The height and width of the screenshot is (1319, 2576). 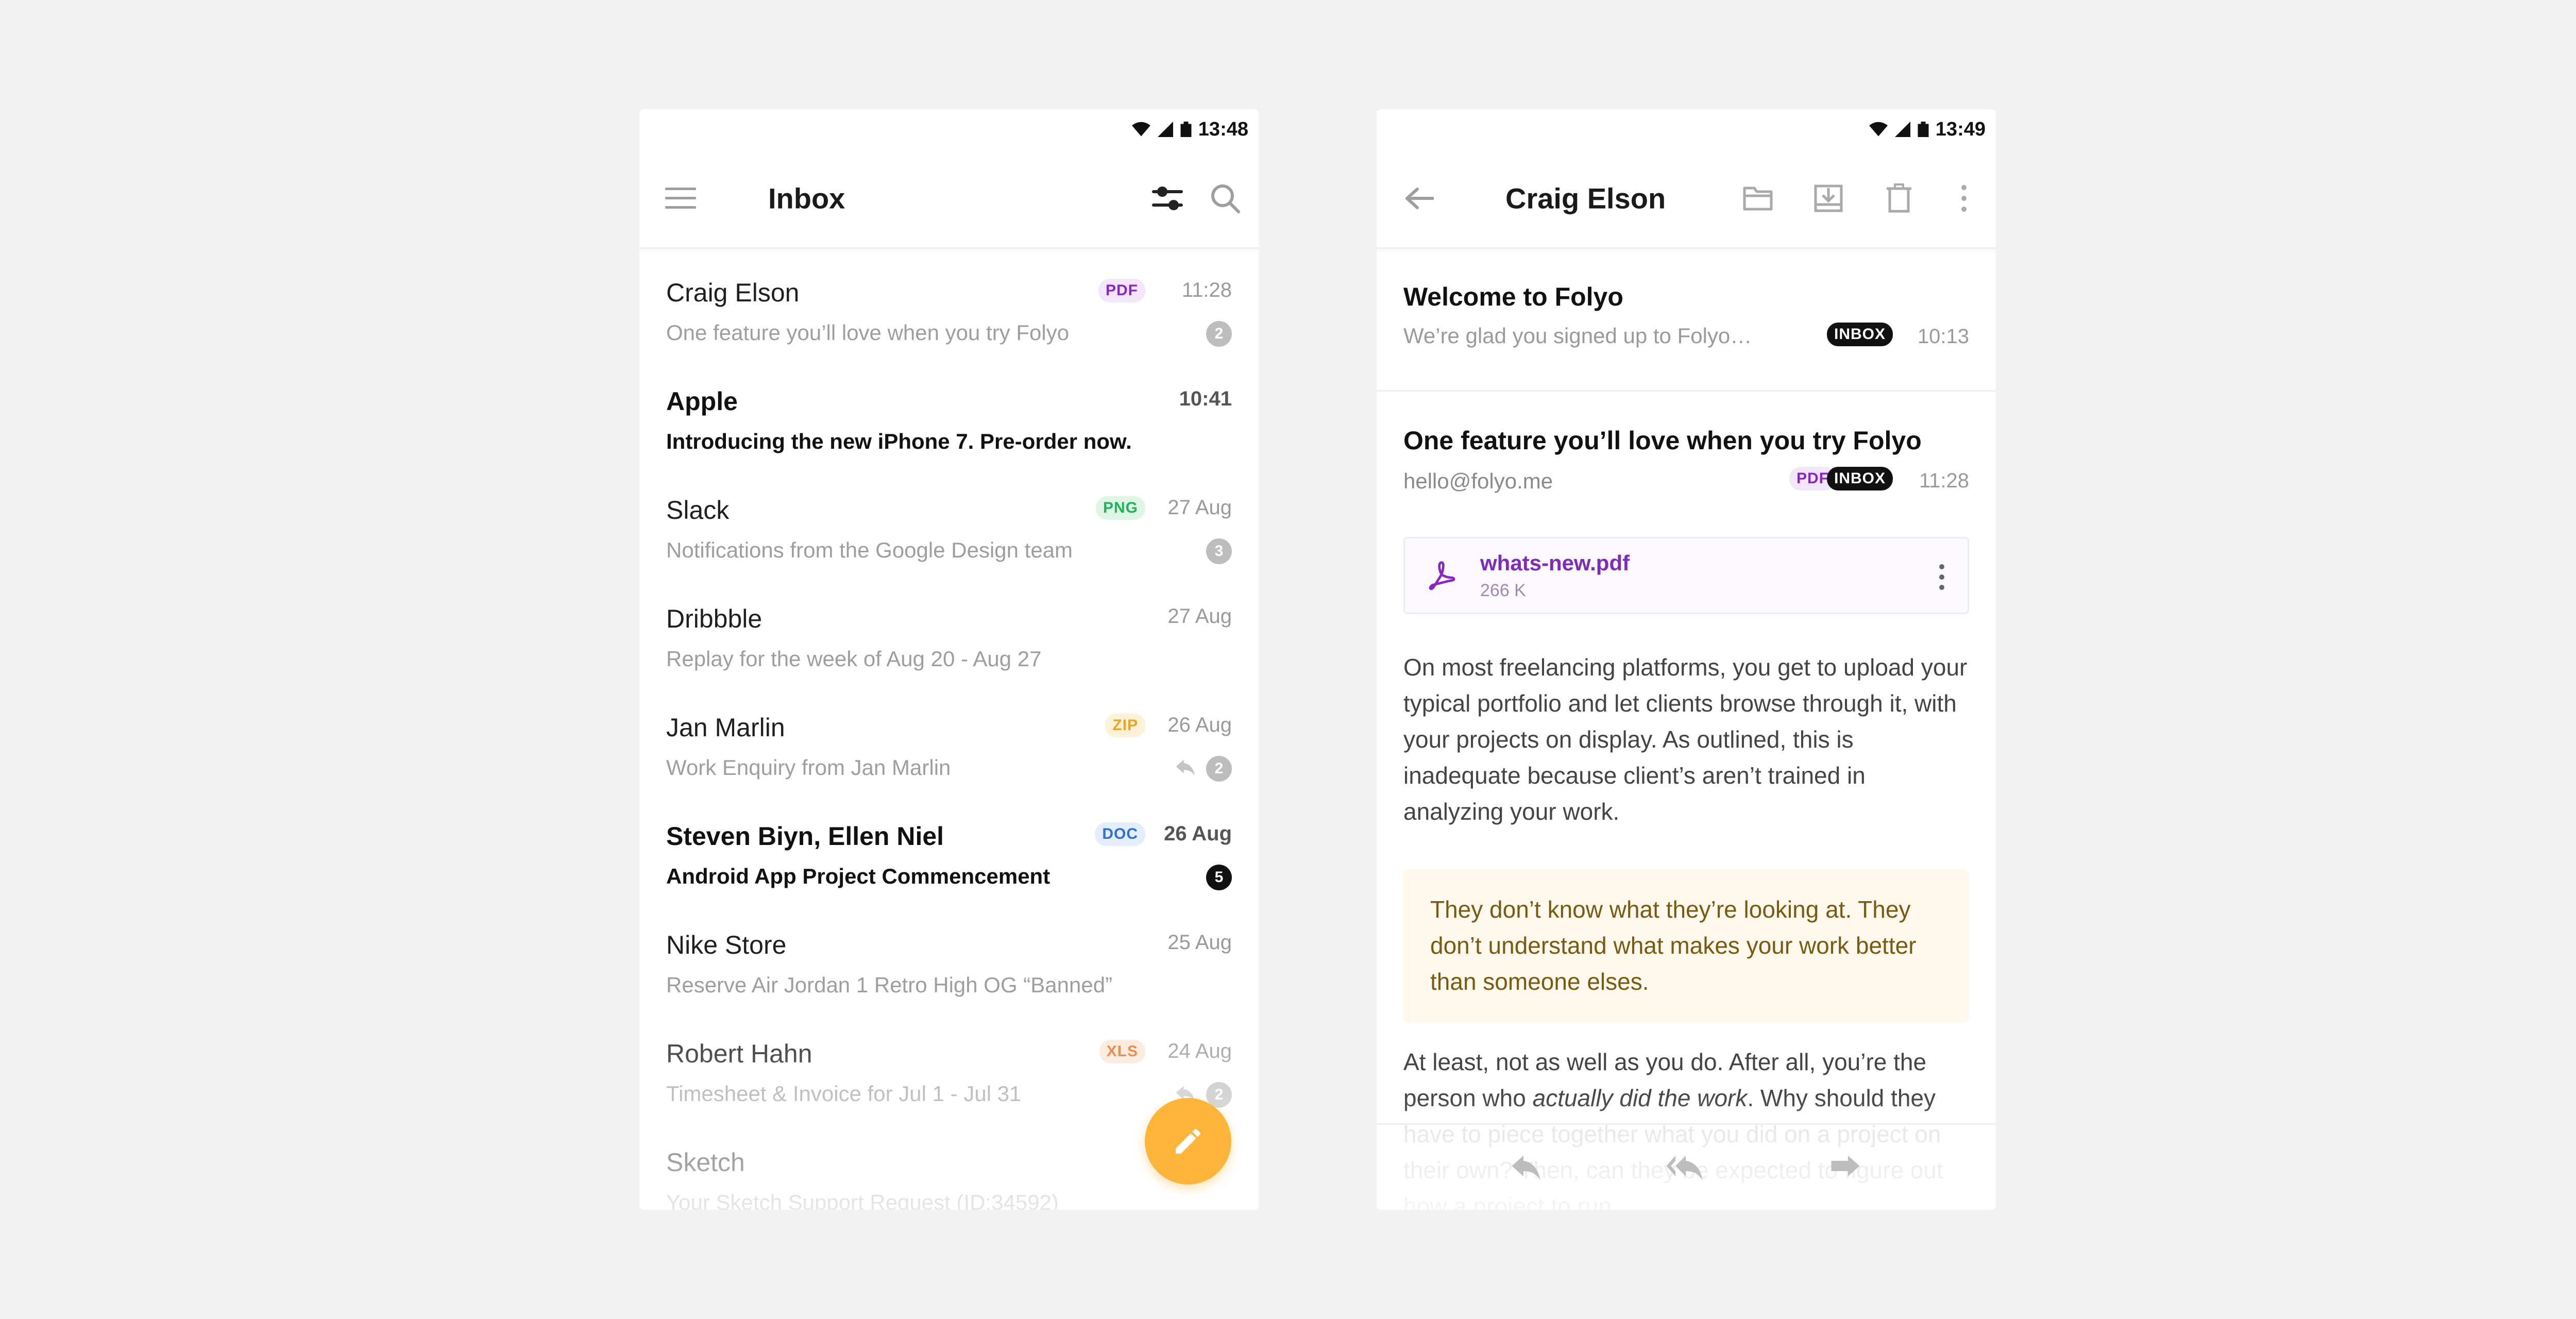 I want to click on attachment-type-badge: ZIP, so click(x=1125, y=725).